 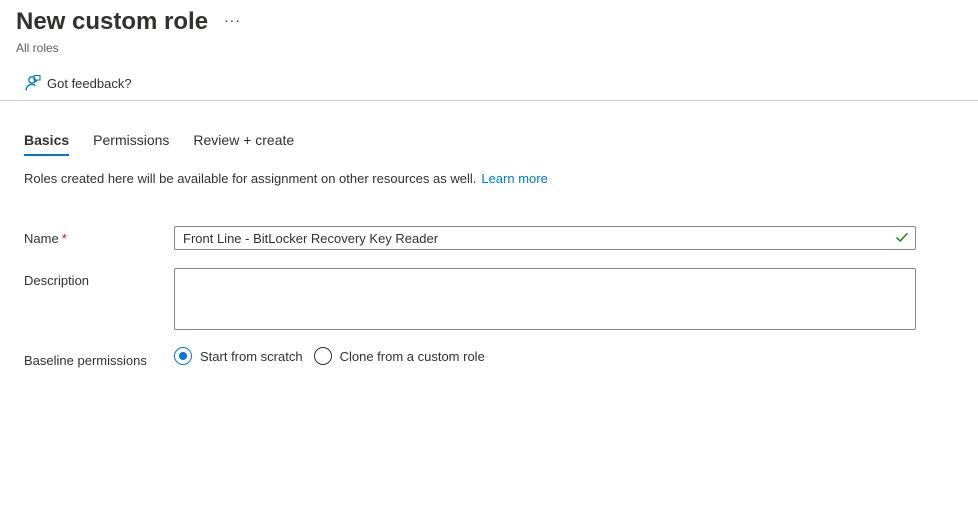 What do you see at coordinates (89, 83) in the screenshot?
I see `feedback-label: Got feedback?` at bounding box center [89, 83].